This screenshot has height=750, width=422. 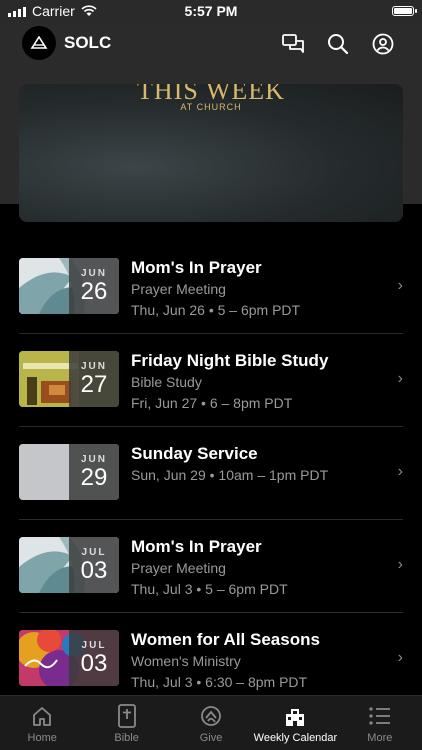 I want to click on search-icon, so click(x=338, y=44).